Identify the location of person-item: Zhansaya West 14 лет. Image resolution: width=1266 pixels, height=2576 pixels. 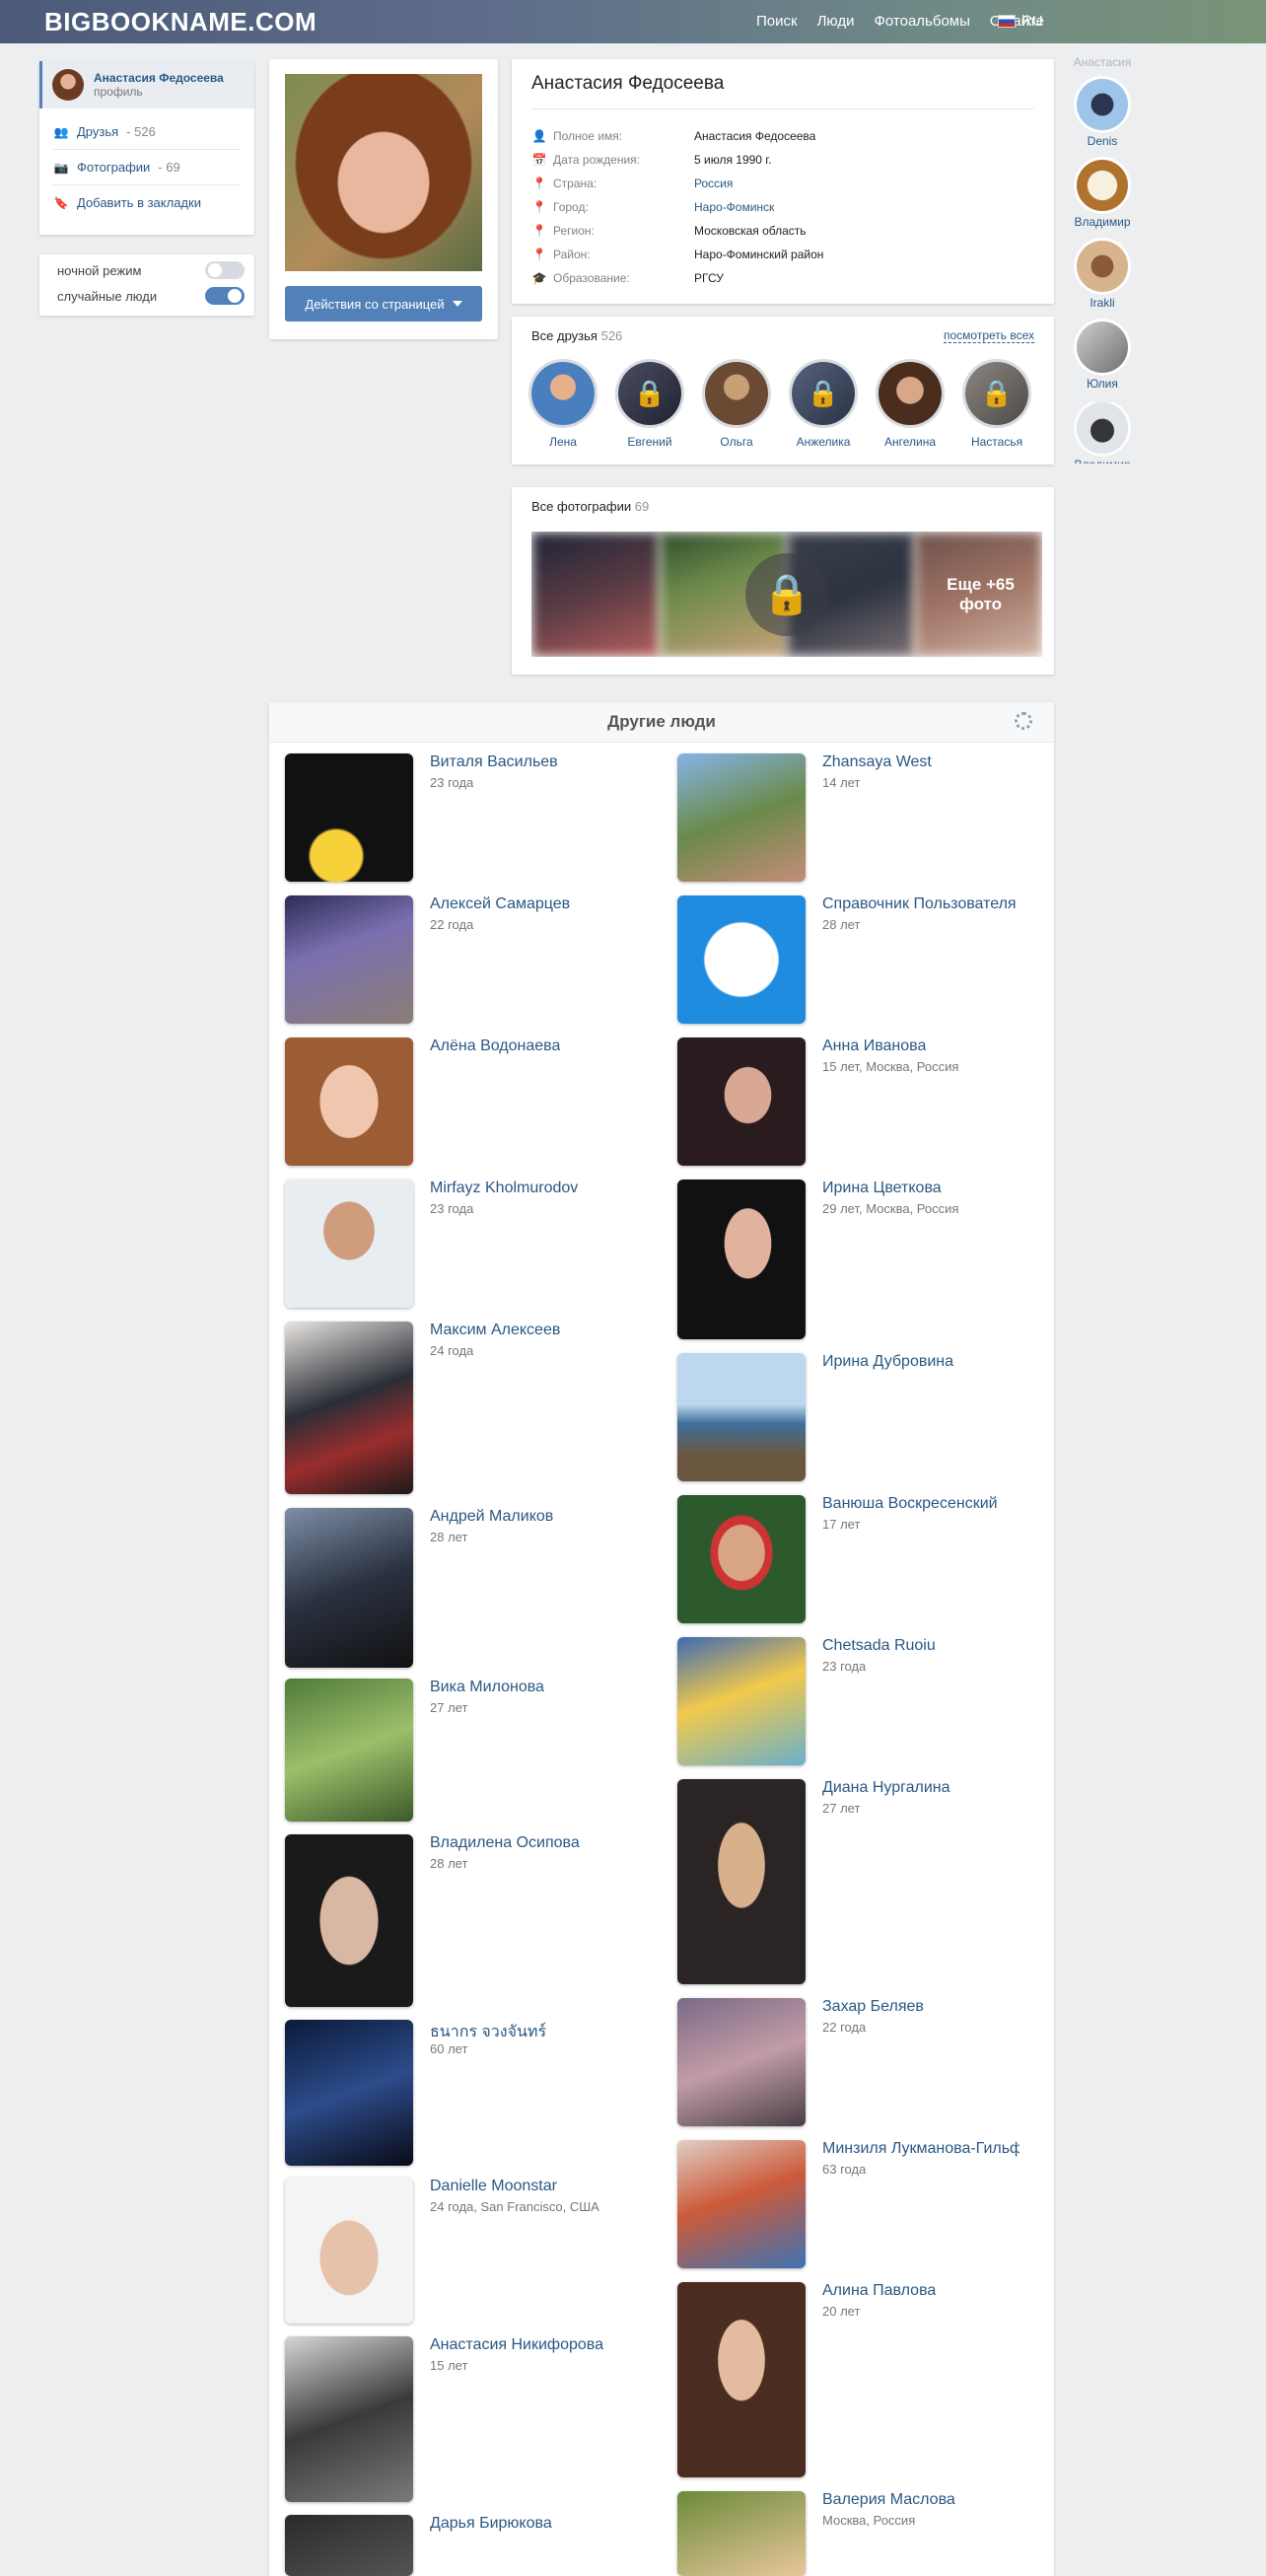
(865, 817).